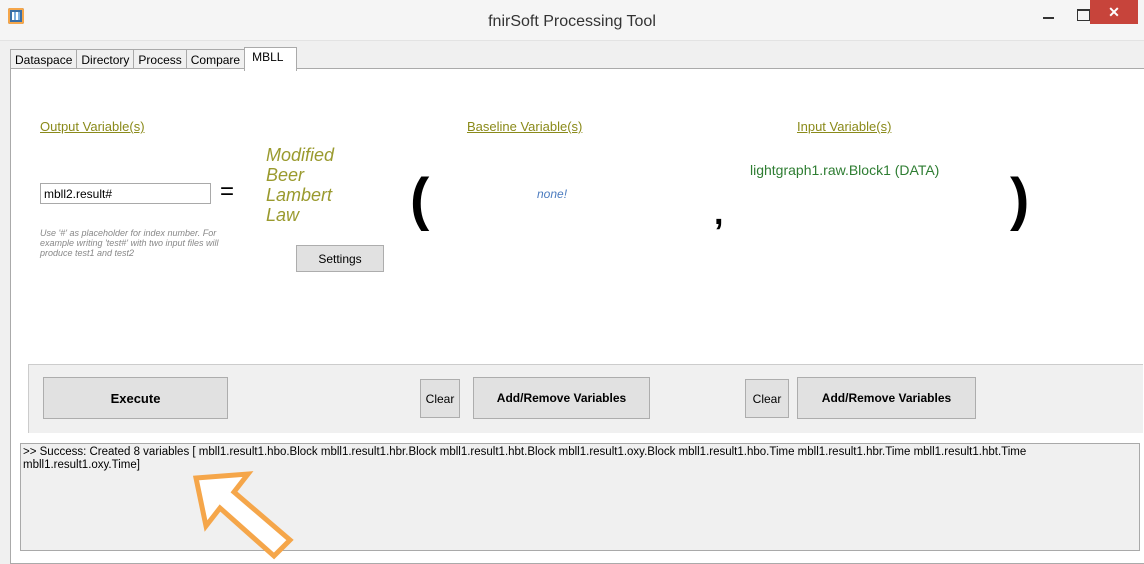 This screenshot has width=1144, height=564. I want to click on add-remove-baseline-button: Add/Remove Variables, so click(561, 398).